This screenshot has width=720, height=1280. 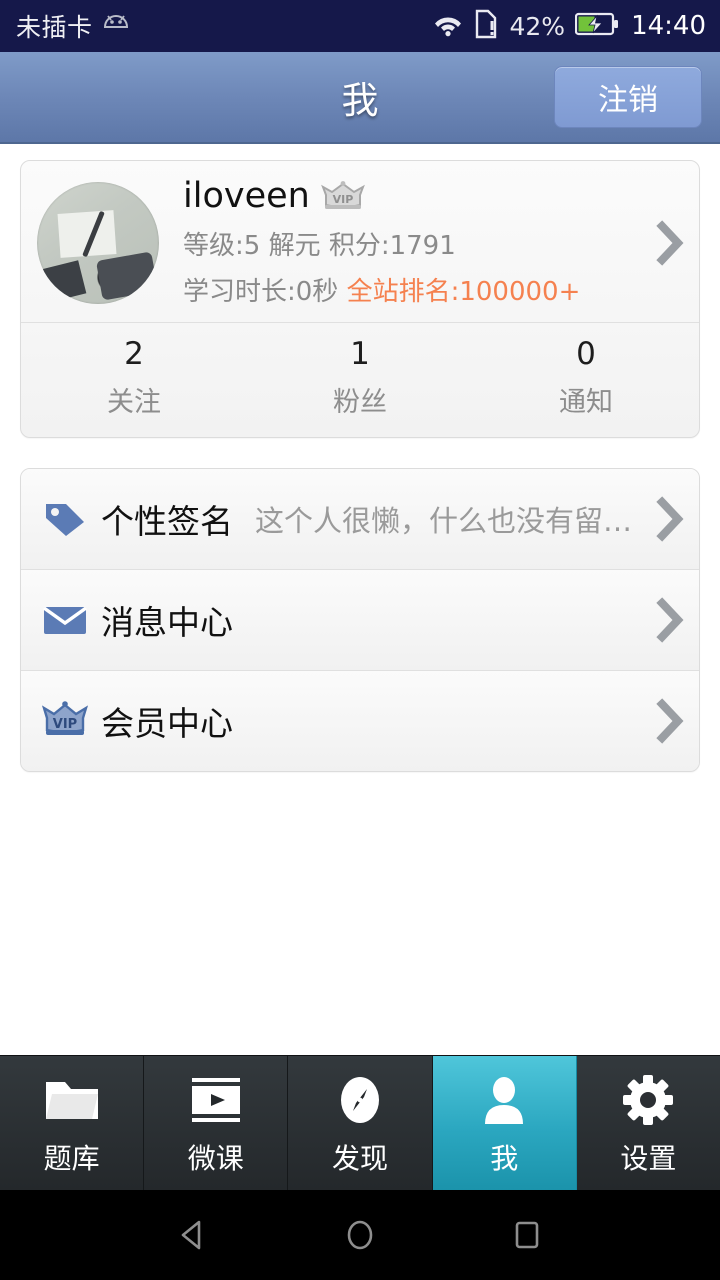 I want to click on compass-icon, so click(x=360, y=1100).